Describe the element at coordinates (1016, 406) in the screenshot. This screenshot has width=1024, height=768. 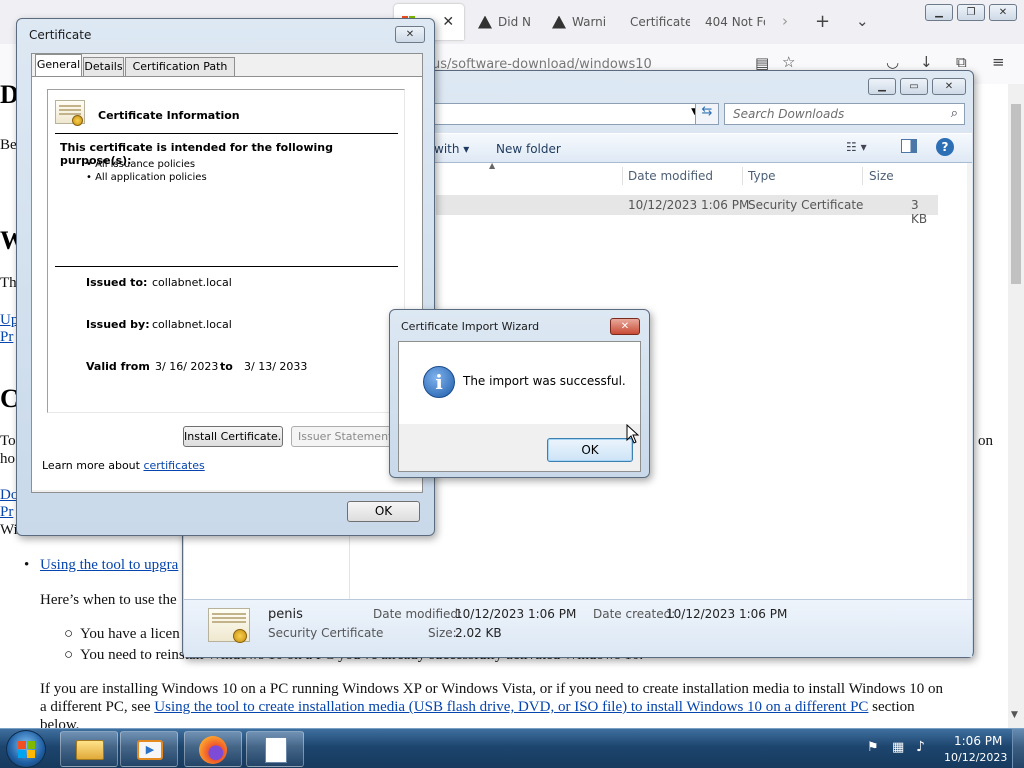
I see `page-scrollbar: ▼` at that location.